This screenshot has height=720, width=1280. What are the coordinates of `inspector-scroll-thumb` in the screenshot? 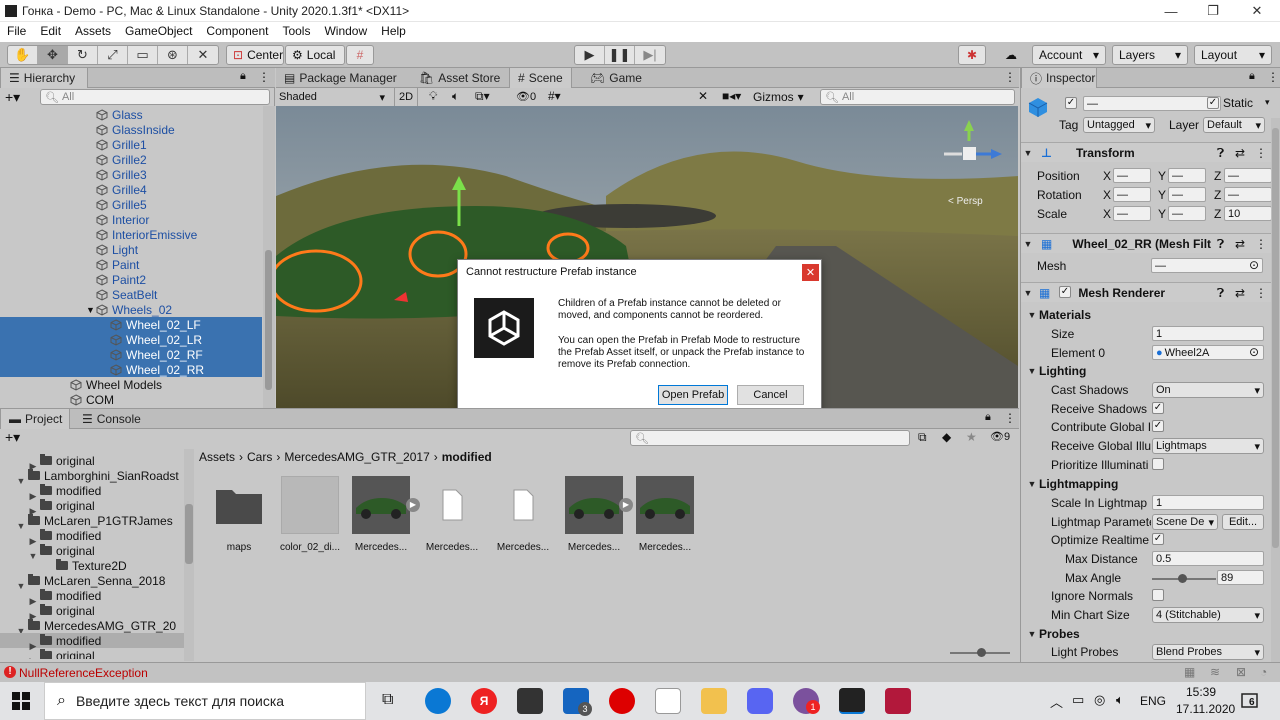 It's located at (1275, 338).